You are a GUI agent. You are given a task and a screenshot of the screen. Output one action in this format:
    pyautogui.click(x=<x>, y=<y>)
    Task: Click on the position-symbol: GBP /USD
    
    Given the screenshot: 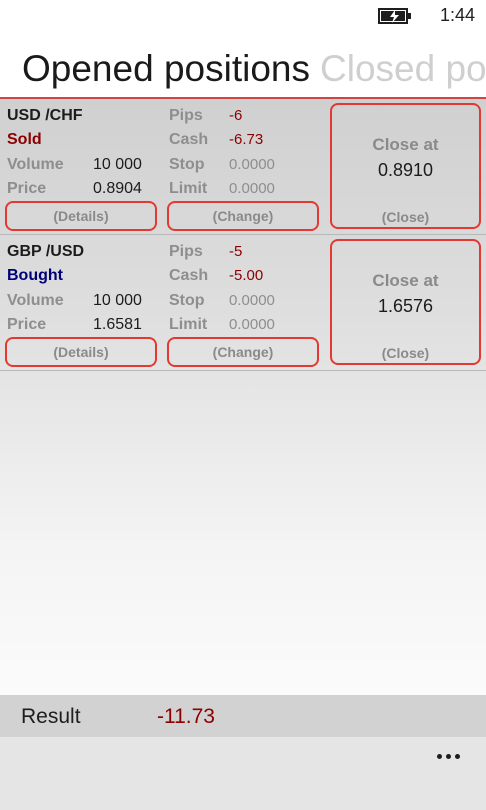 What is the action you would take?
    pyautogui.click(x=46, y=251)
    